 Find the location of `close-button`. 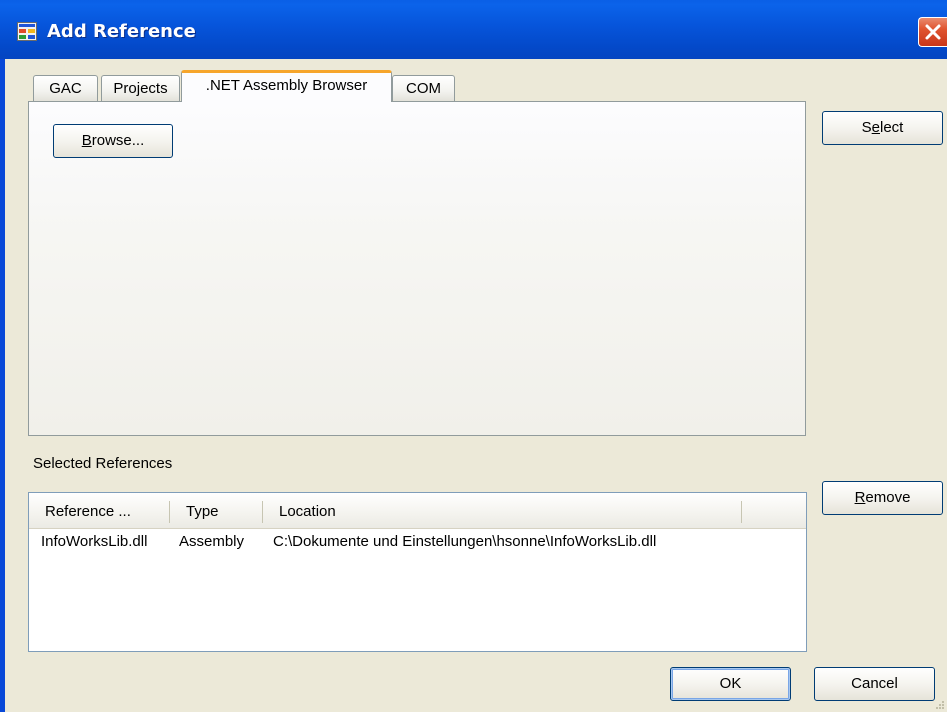

close-button is located at coordinates (932, 32).